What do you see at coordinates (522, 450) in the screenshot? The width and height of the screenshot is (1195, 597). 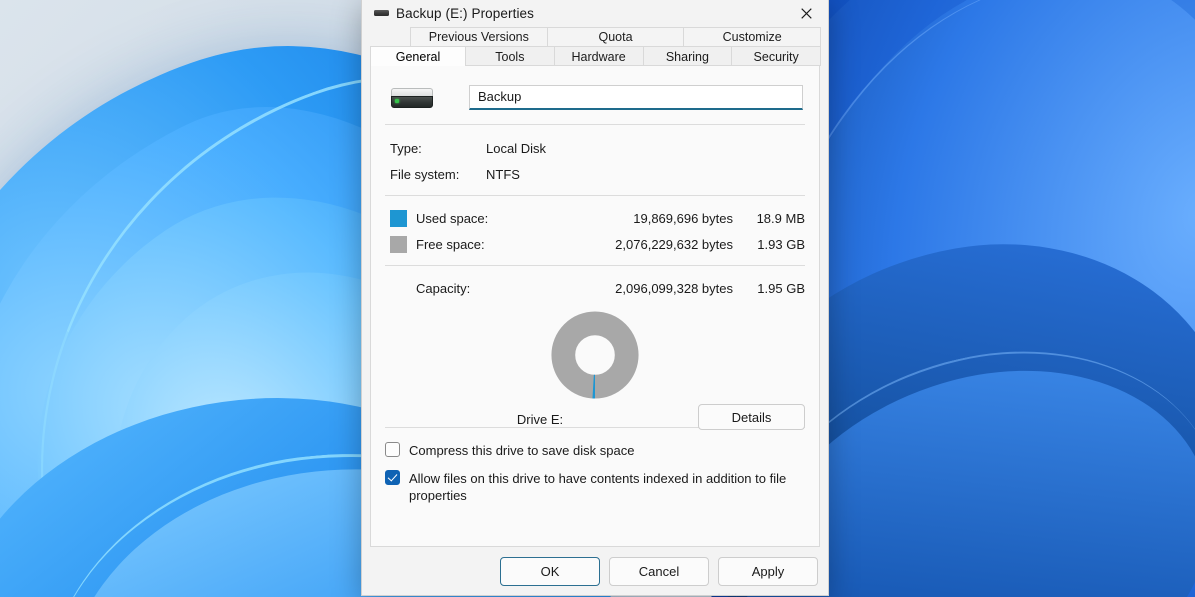 I see `compress-checkbox-label: Compress this drive to save disk space` at bounding box center [522, 450].